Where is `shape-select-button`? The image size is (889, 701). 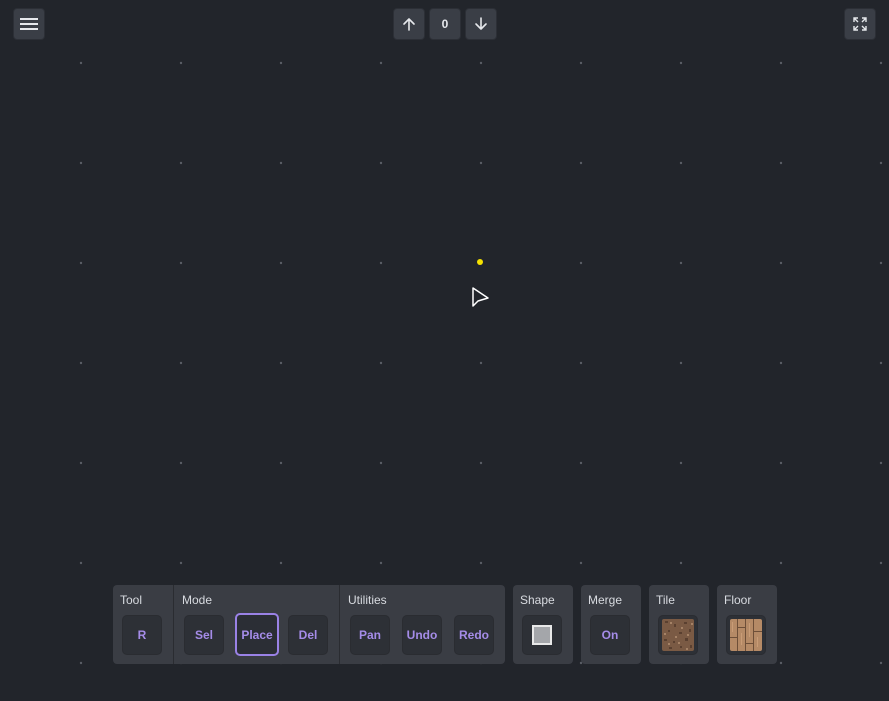 shape-select-button is located at coordinates (542, 635).